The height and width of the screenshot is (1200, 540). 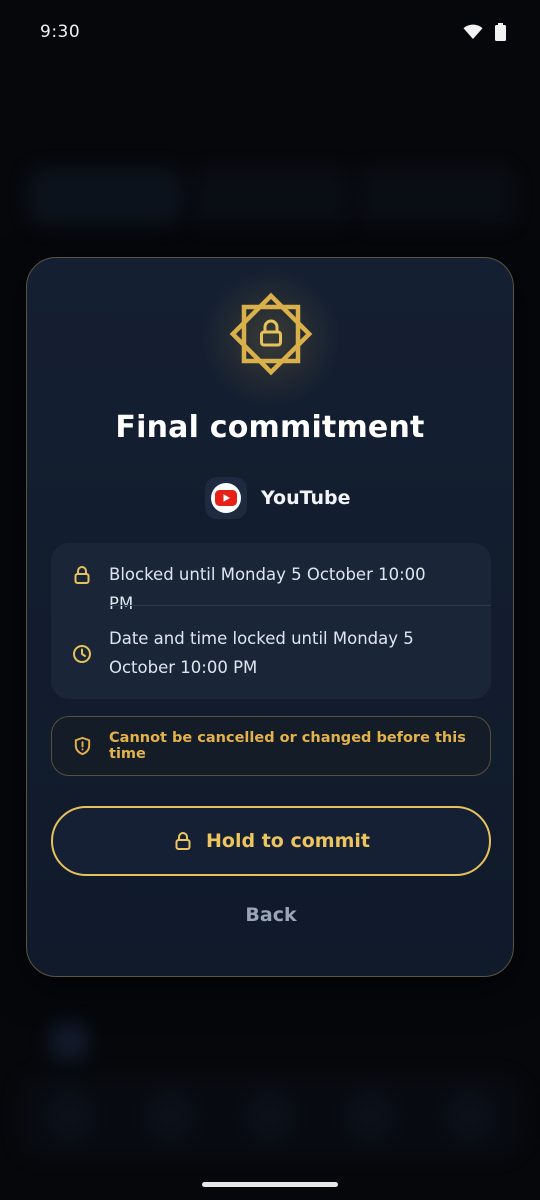 I want to click on background-bottom-nav, so click(x=270, y=1116).